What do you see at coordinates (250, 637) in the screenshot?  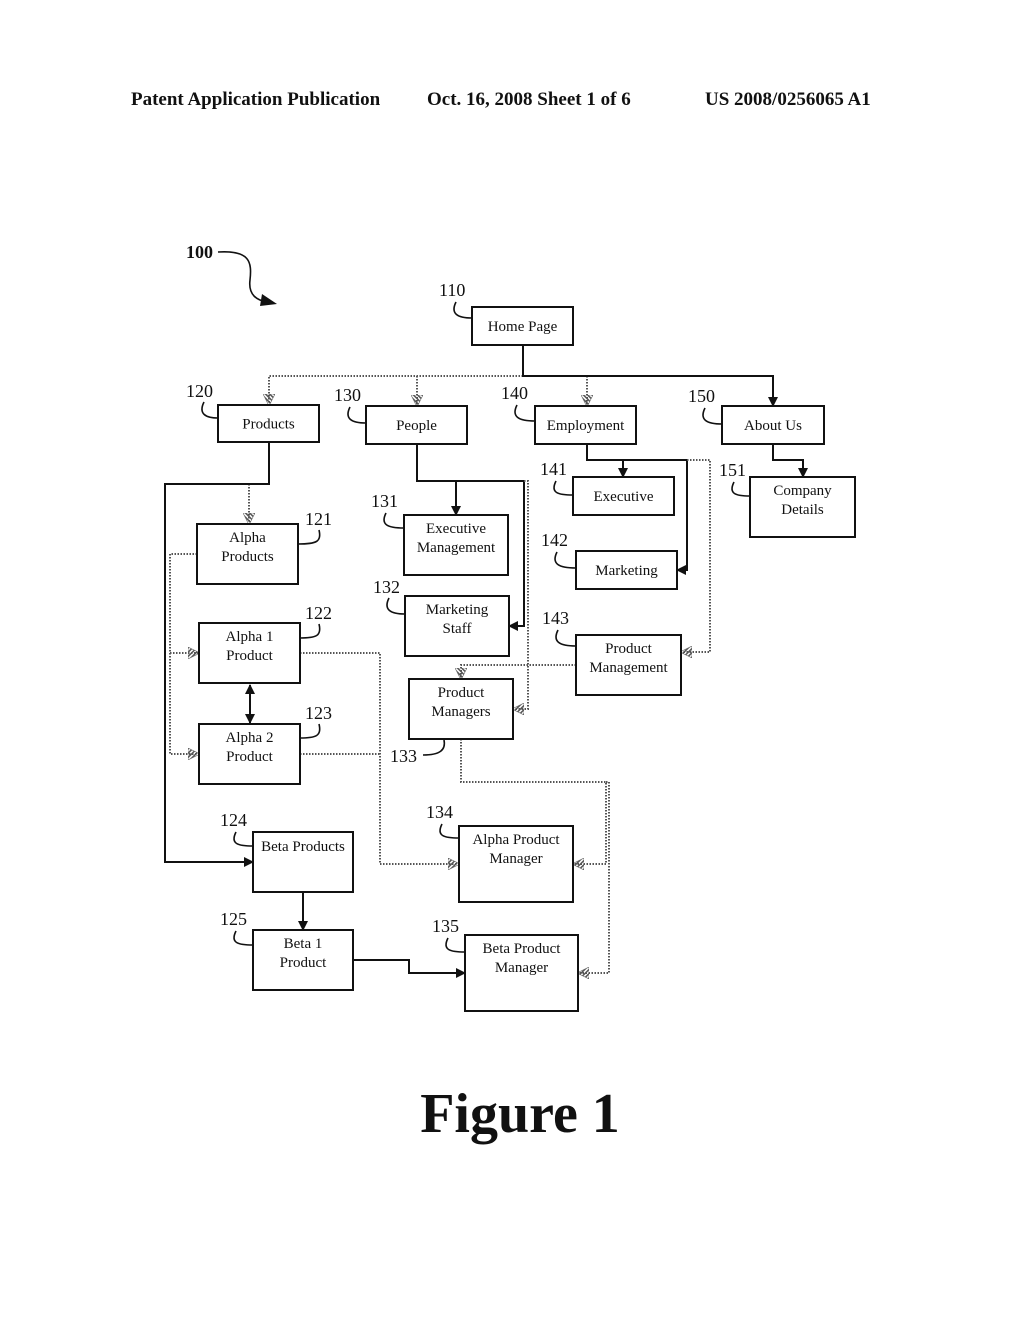 I see `node-label: Alpha 1` at bounding box center [250, 637].